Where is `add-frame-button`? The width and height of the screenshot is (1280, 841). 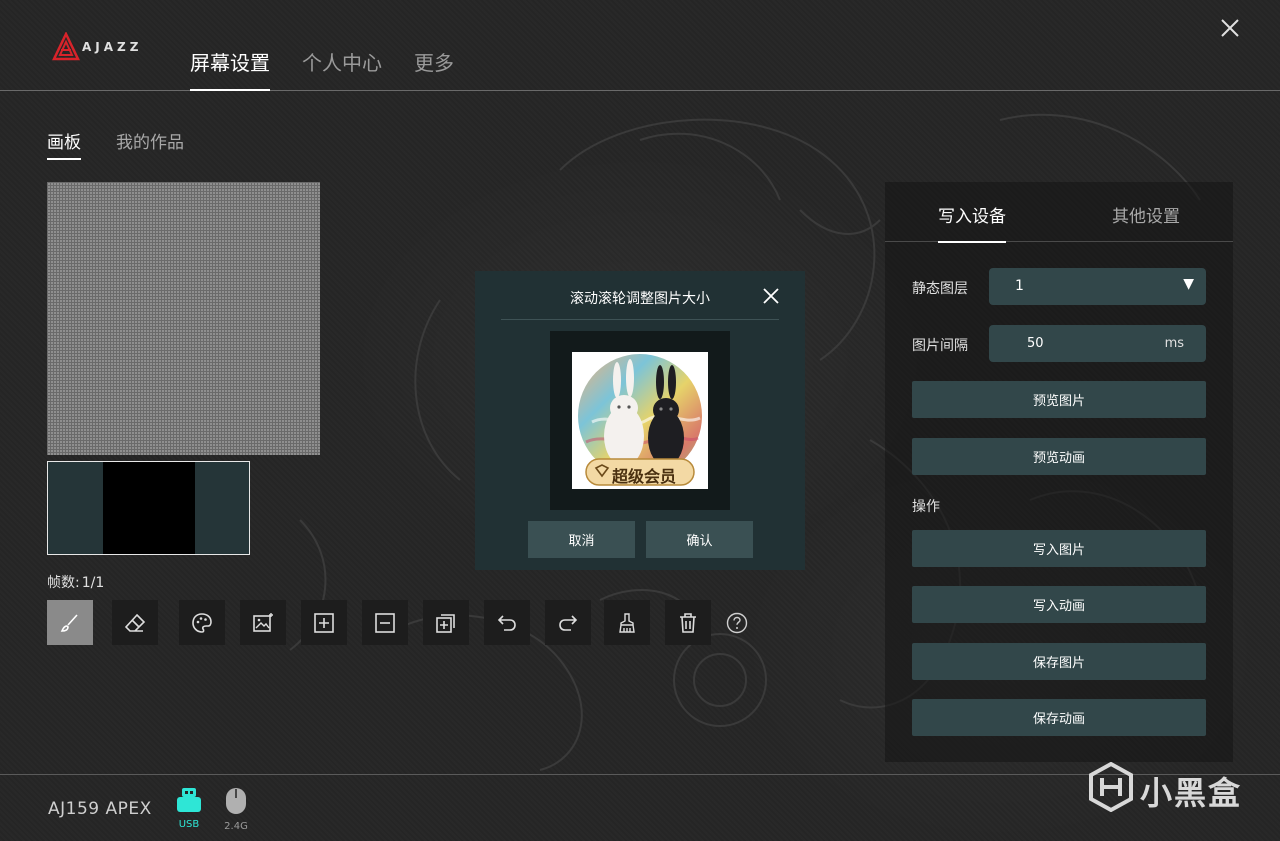
add-frame-button is located at coordinates (324, 622).